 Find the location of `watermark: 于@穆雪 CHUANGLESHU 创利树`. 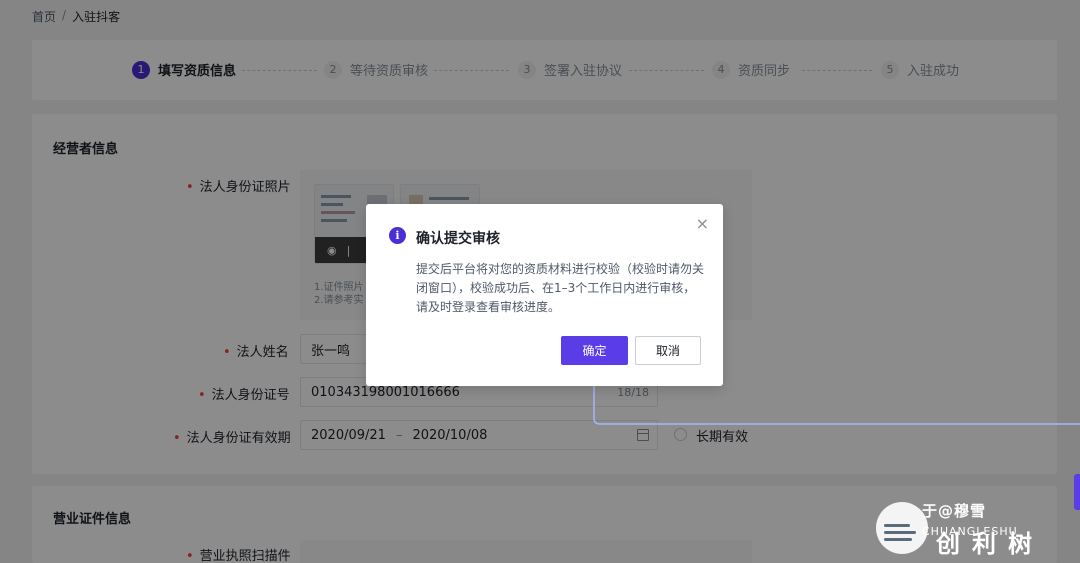

watermark: 于@穆雪 CHUANGLESHU 创利树 is located at coordinates (975, 530).